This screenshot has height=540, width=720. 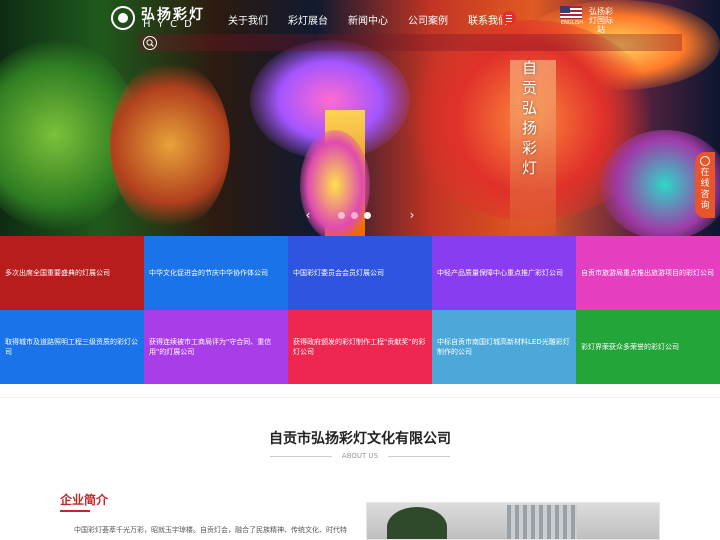 I want to click on honor-tile: 自贡市旅游局重点推出旅游项目的彩灯公司, so click(x=648, y=273).